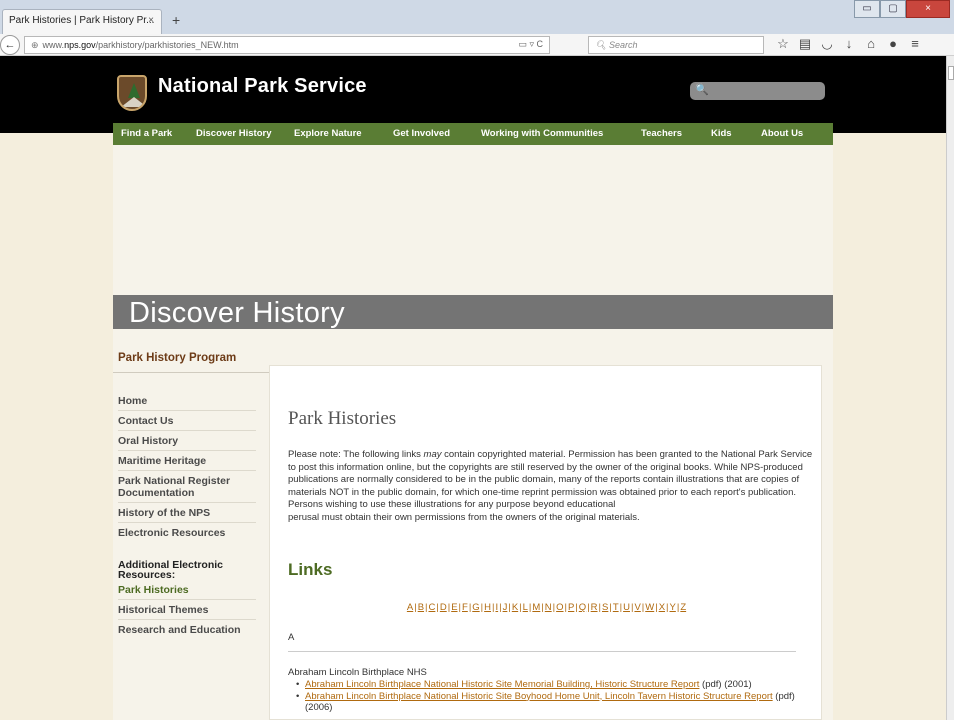 Image resolution: width=954 pixels, height=720 pixels. What do you see at coordinates (582, 607) in the screenshot?
I see `alphabet-link: Q` at bounding box center [582, 607].